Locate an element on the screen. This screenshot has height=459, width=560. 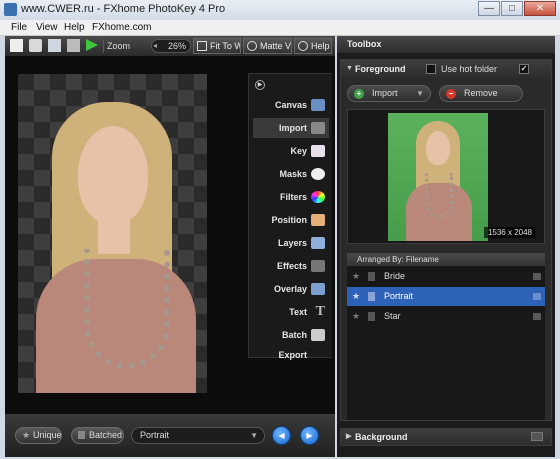
fit-icon is located at coordinates (202, 46).